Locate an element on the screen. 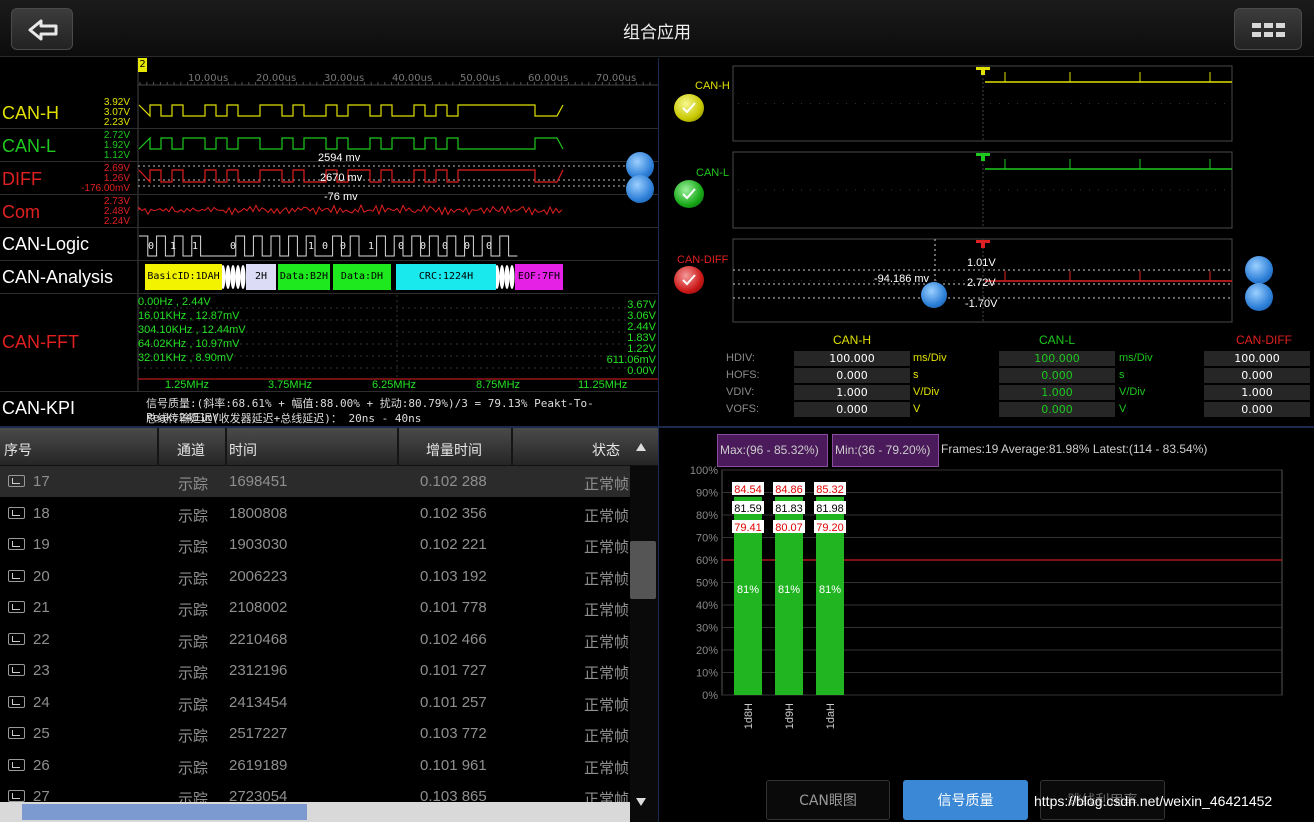  table-row: 22 示踪 2210468 0.102 466 正常帧 is located at coordinates (315, 639).